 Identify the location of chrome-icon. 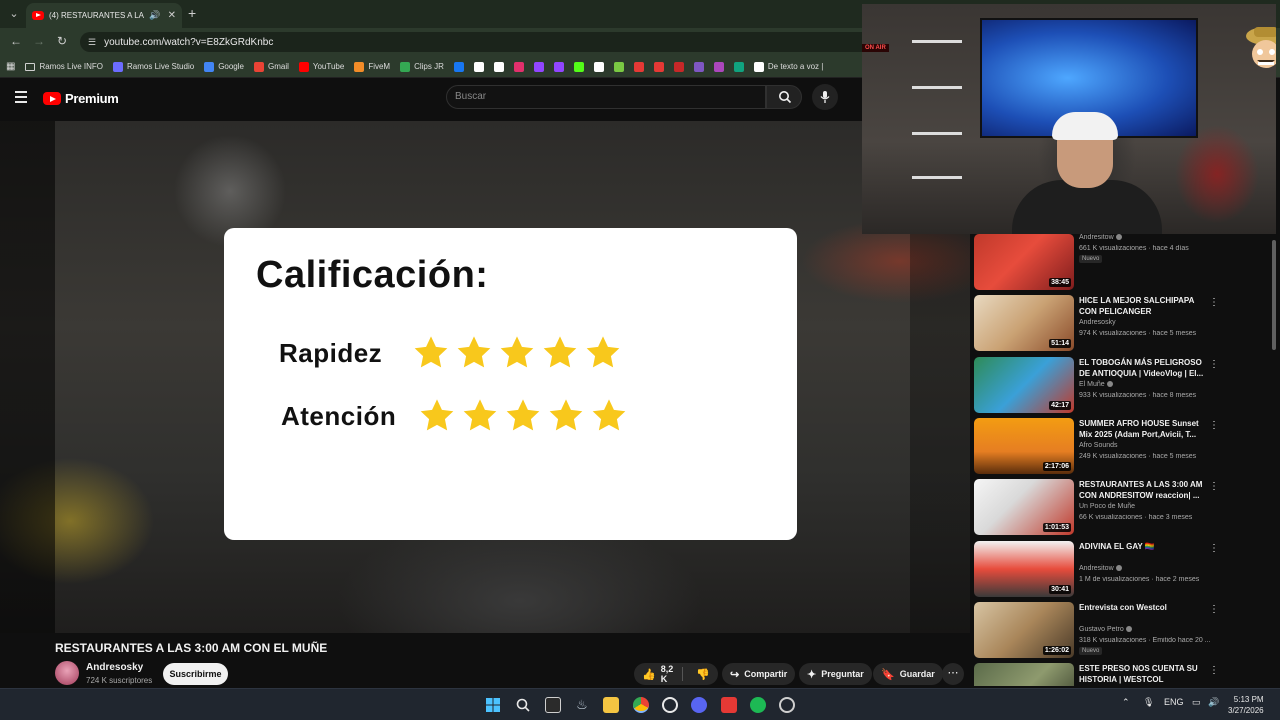
(641, 705).